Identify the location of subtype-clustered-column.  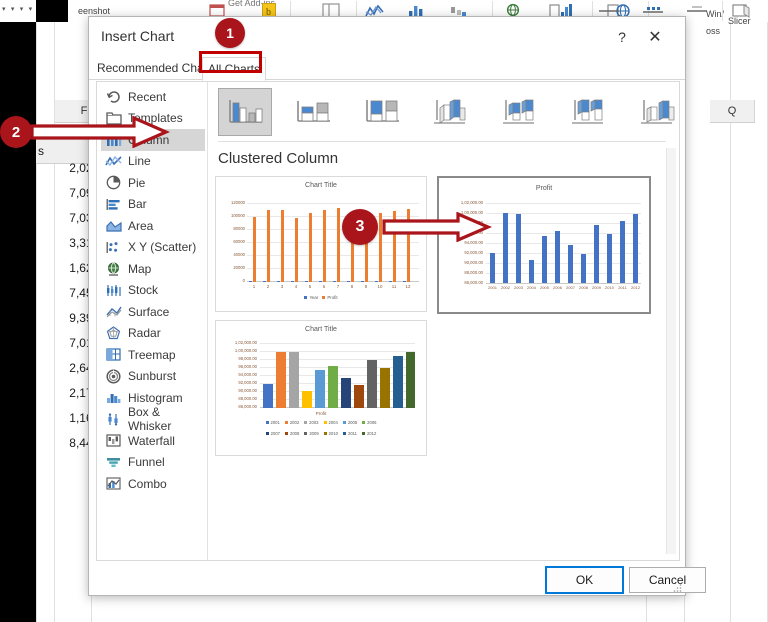
(245, 112).